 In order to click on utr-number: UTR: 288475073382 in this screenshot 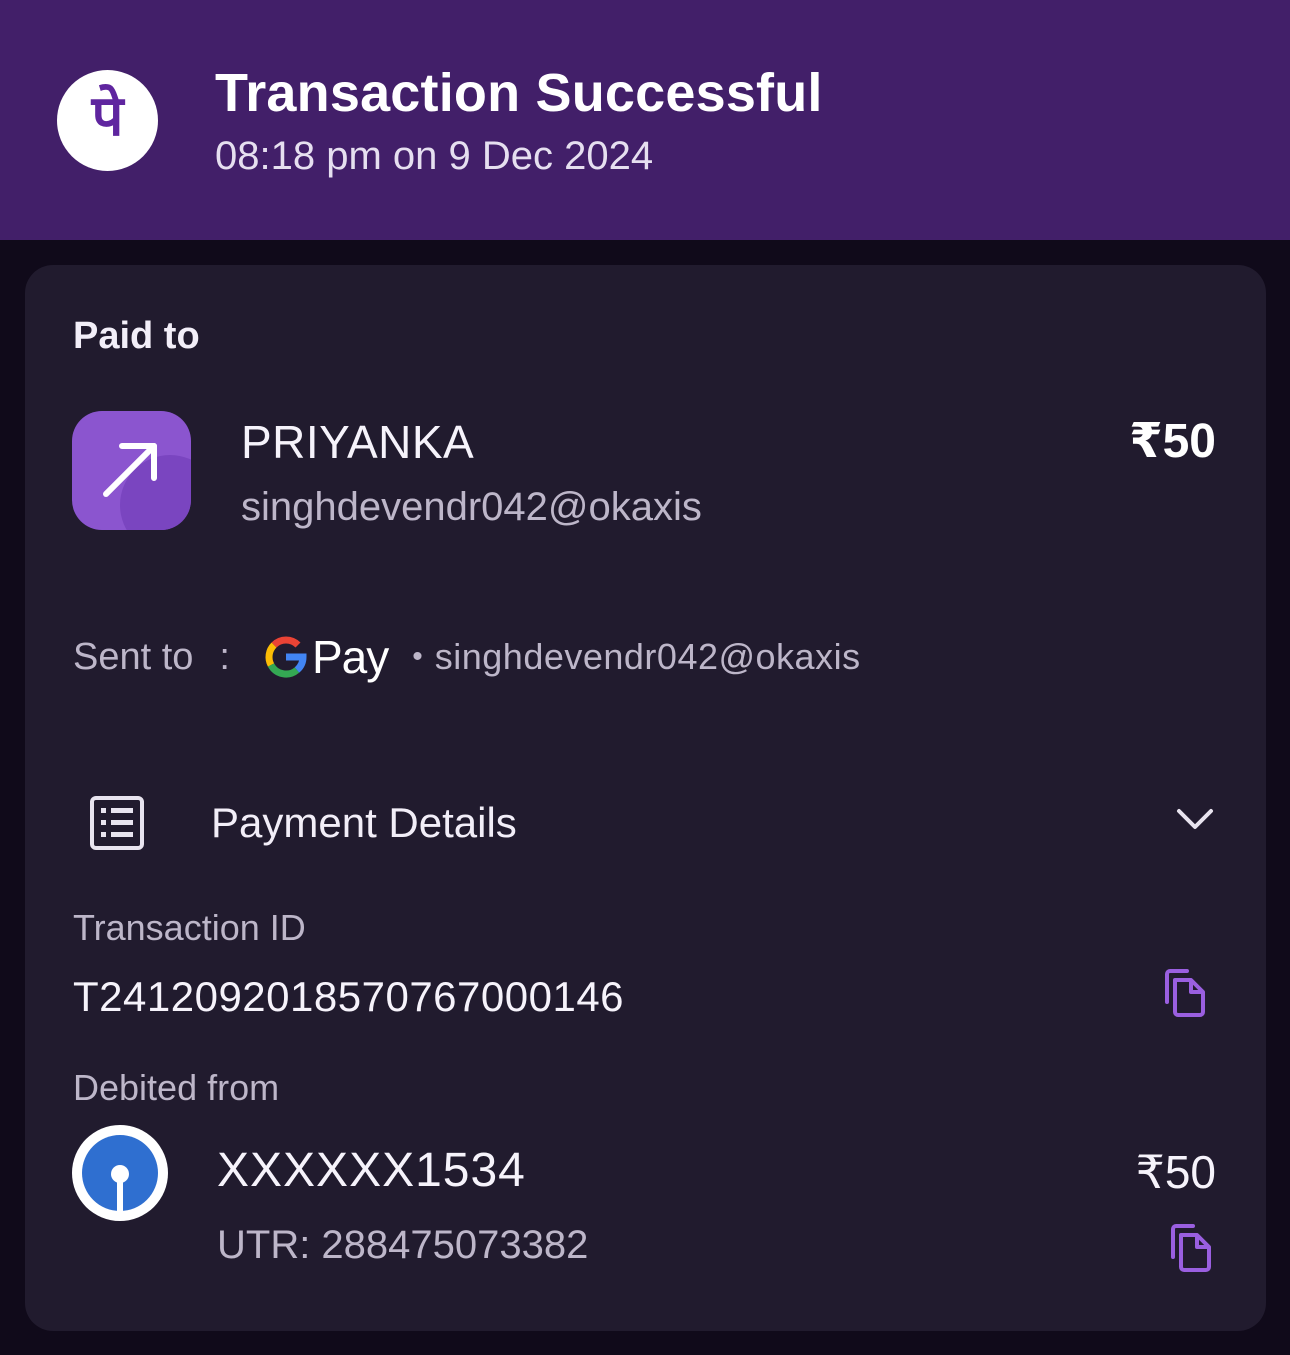, I will do `click(403, 1245)`.